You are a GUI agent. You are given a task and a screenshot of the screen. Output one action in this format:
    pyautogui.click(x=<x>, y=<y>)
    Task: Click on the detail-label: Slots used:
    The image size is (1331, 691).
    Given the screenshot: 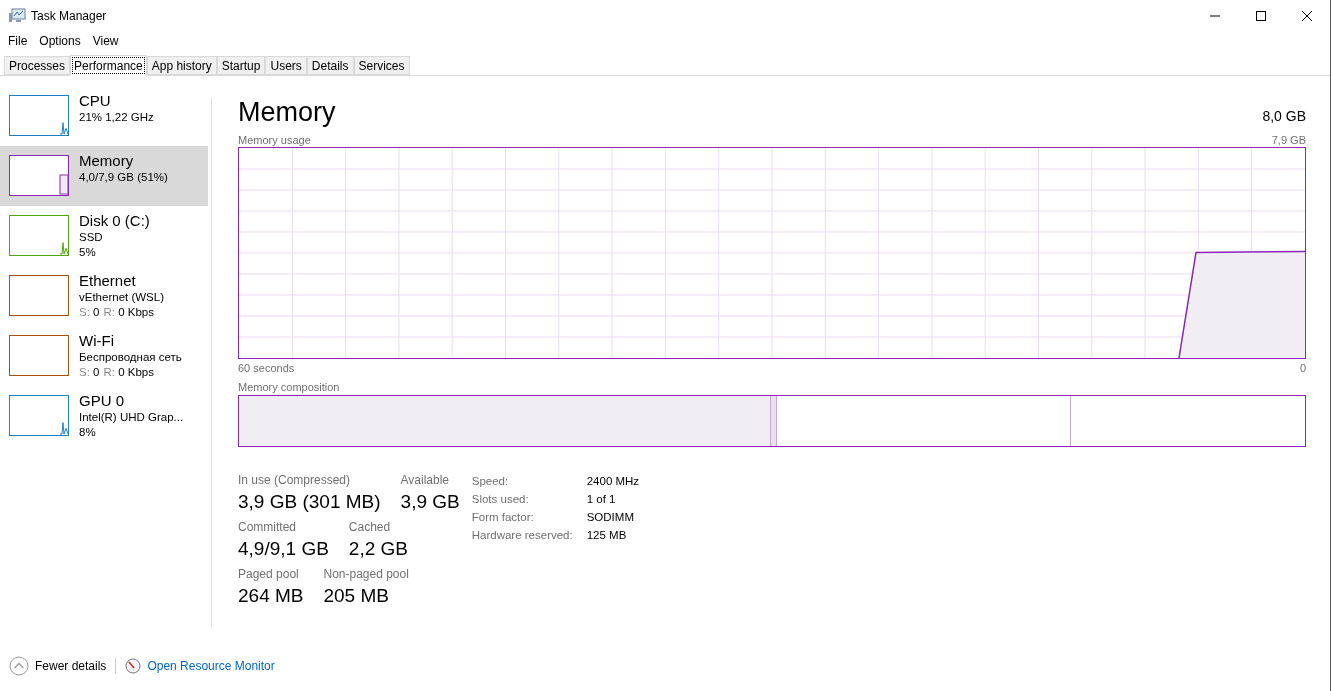 What is the action you would take?
    pyautogui.click(x=500, y=499)
    